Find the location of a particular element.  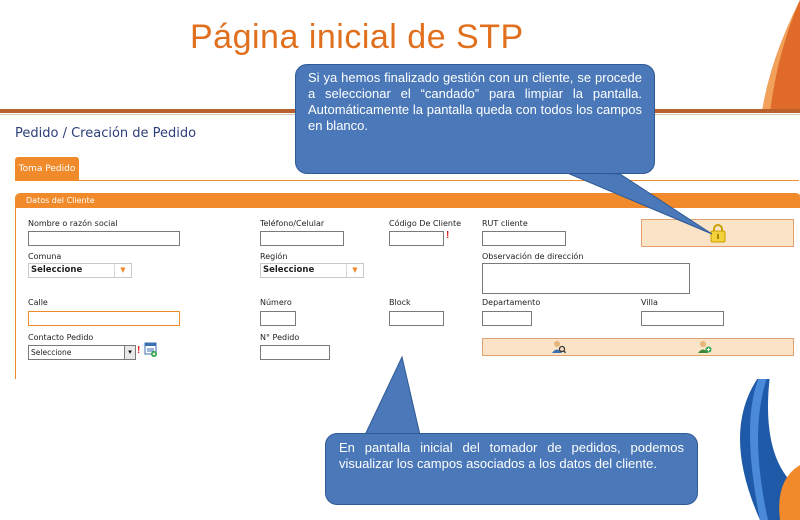

user-search-icon is located at coordinates (559, 347).